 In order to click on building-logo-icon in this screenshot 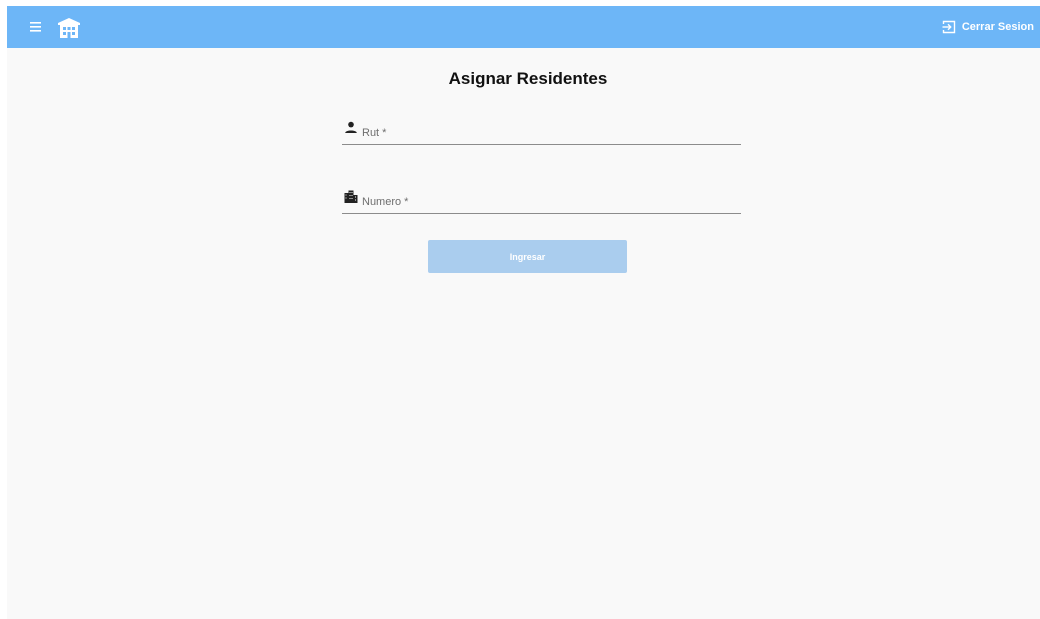, I will do `click(69, 28)`.